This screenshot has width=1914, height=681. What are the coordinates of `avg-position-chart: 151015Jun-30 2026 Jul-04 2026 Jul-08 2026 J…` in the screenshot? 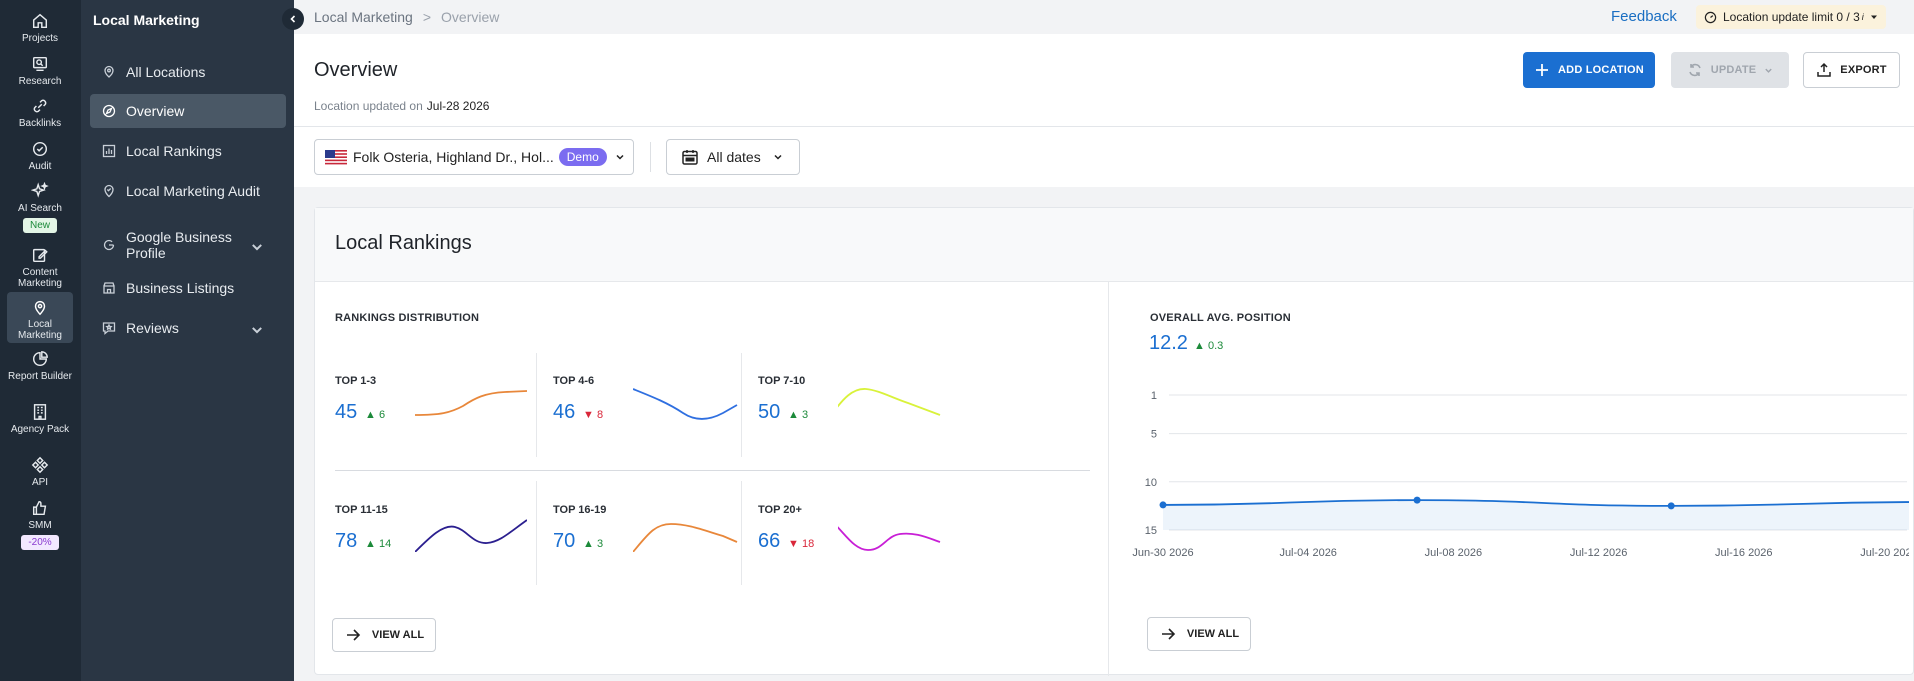 It's located at (1520, 474).